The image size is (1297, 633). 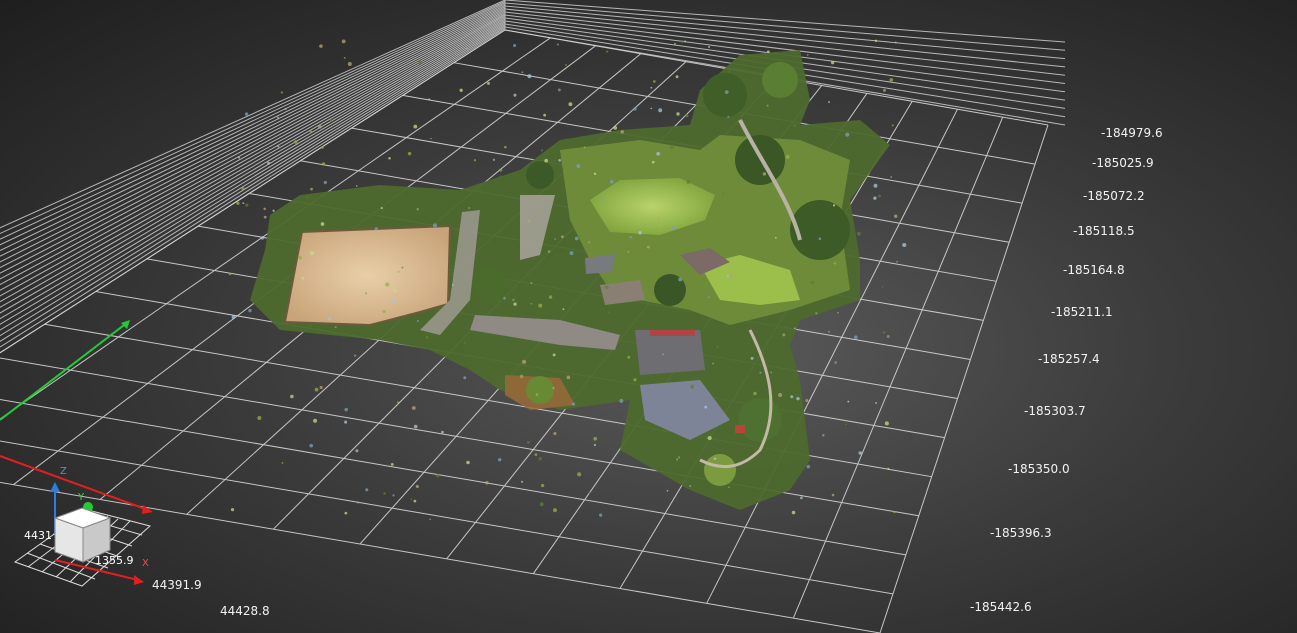 I want to click on gizmo-z-arrow, so click(x=55, y=487).